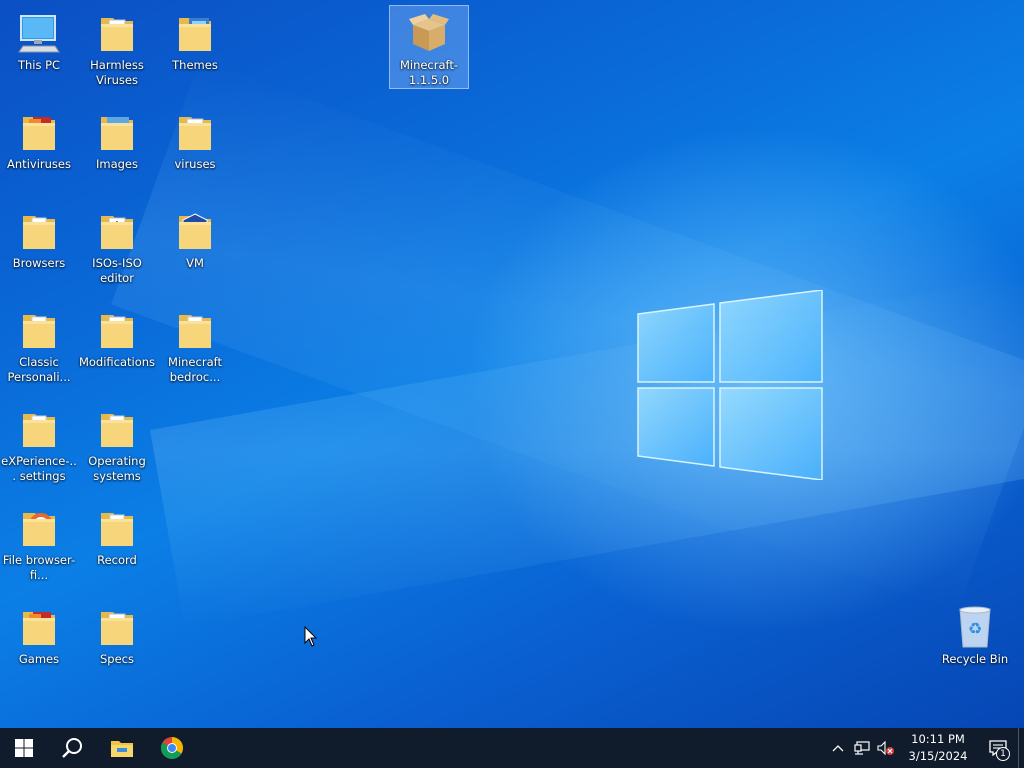 Image resolution: width=1024 pixels, height=768 pixels. I want to click on windows-logo-wallpaper, so click(730, 385).